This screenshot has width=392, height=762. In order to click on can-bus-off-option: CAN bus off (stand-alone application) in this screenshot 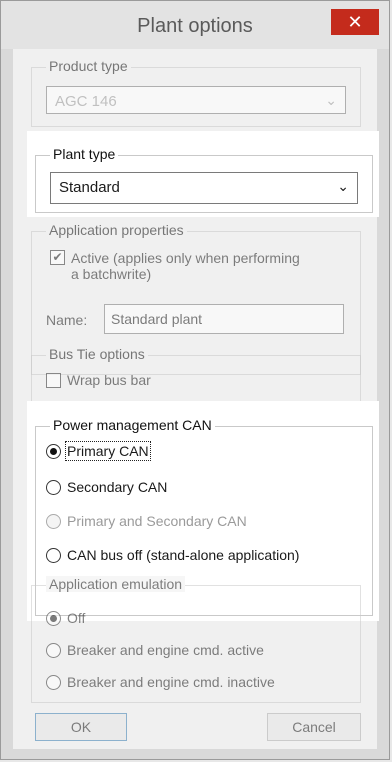, I will do `click(172, 555)`.